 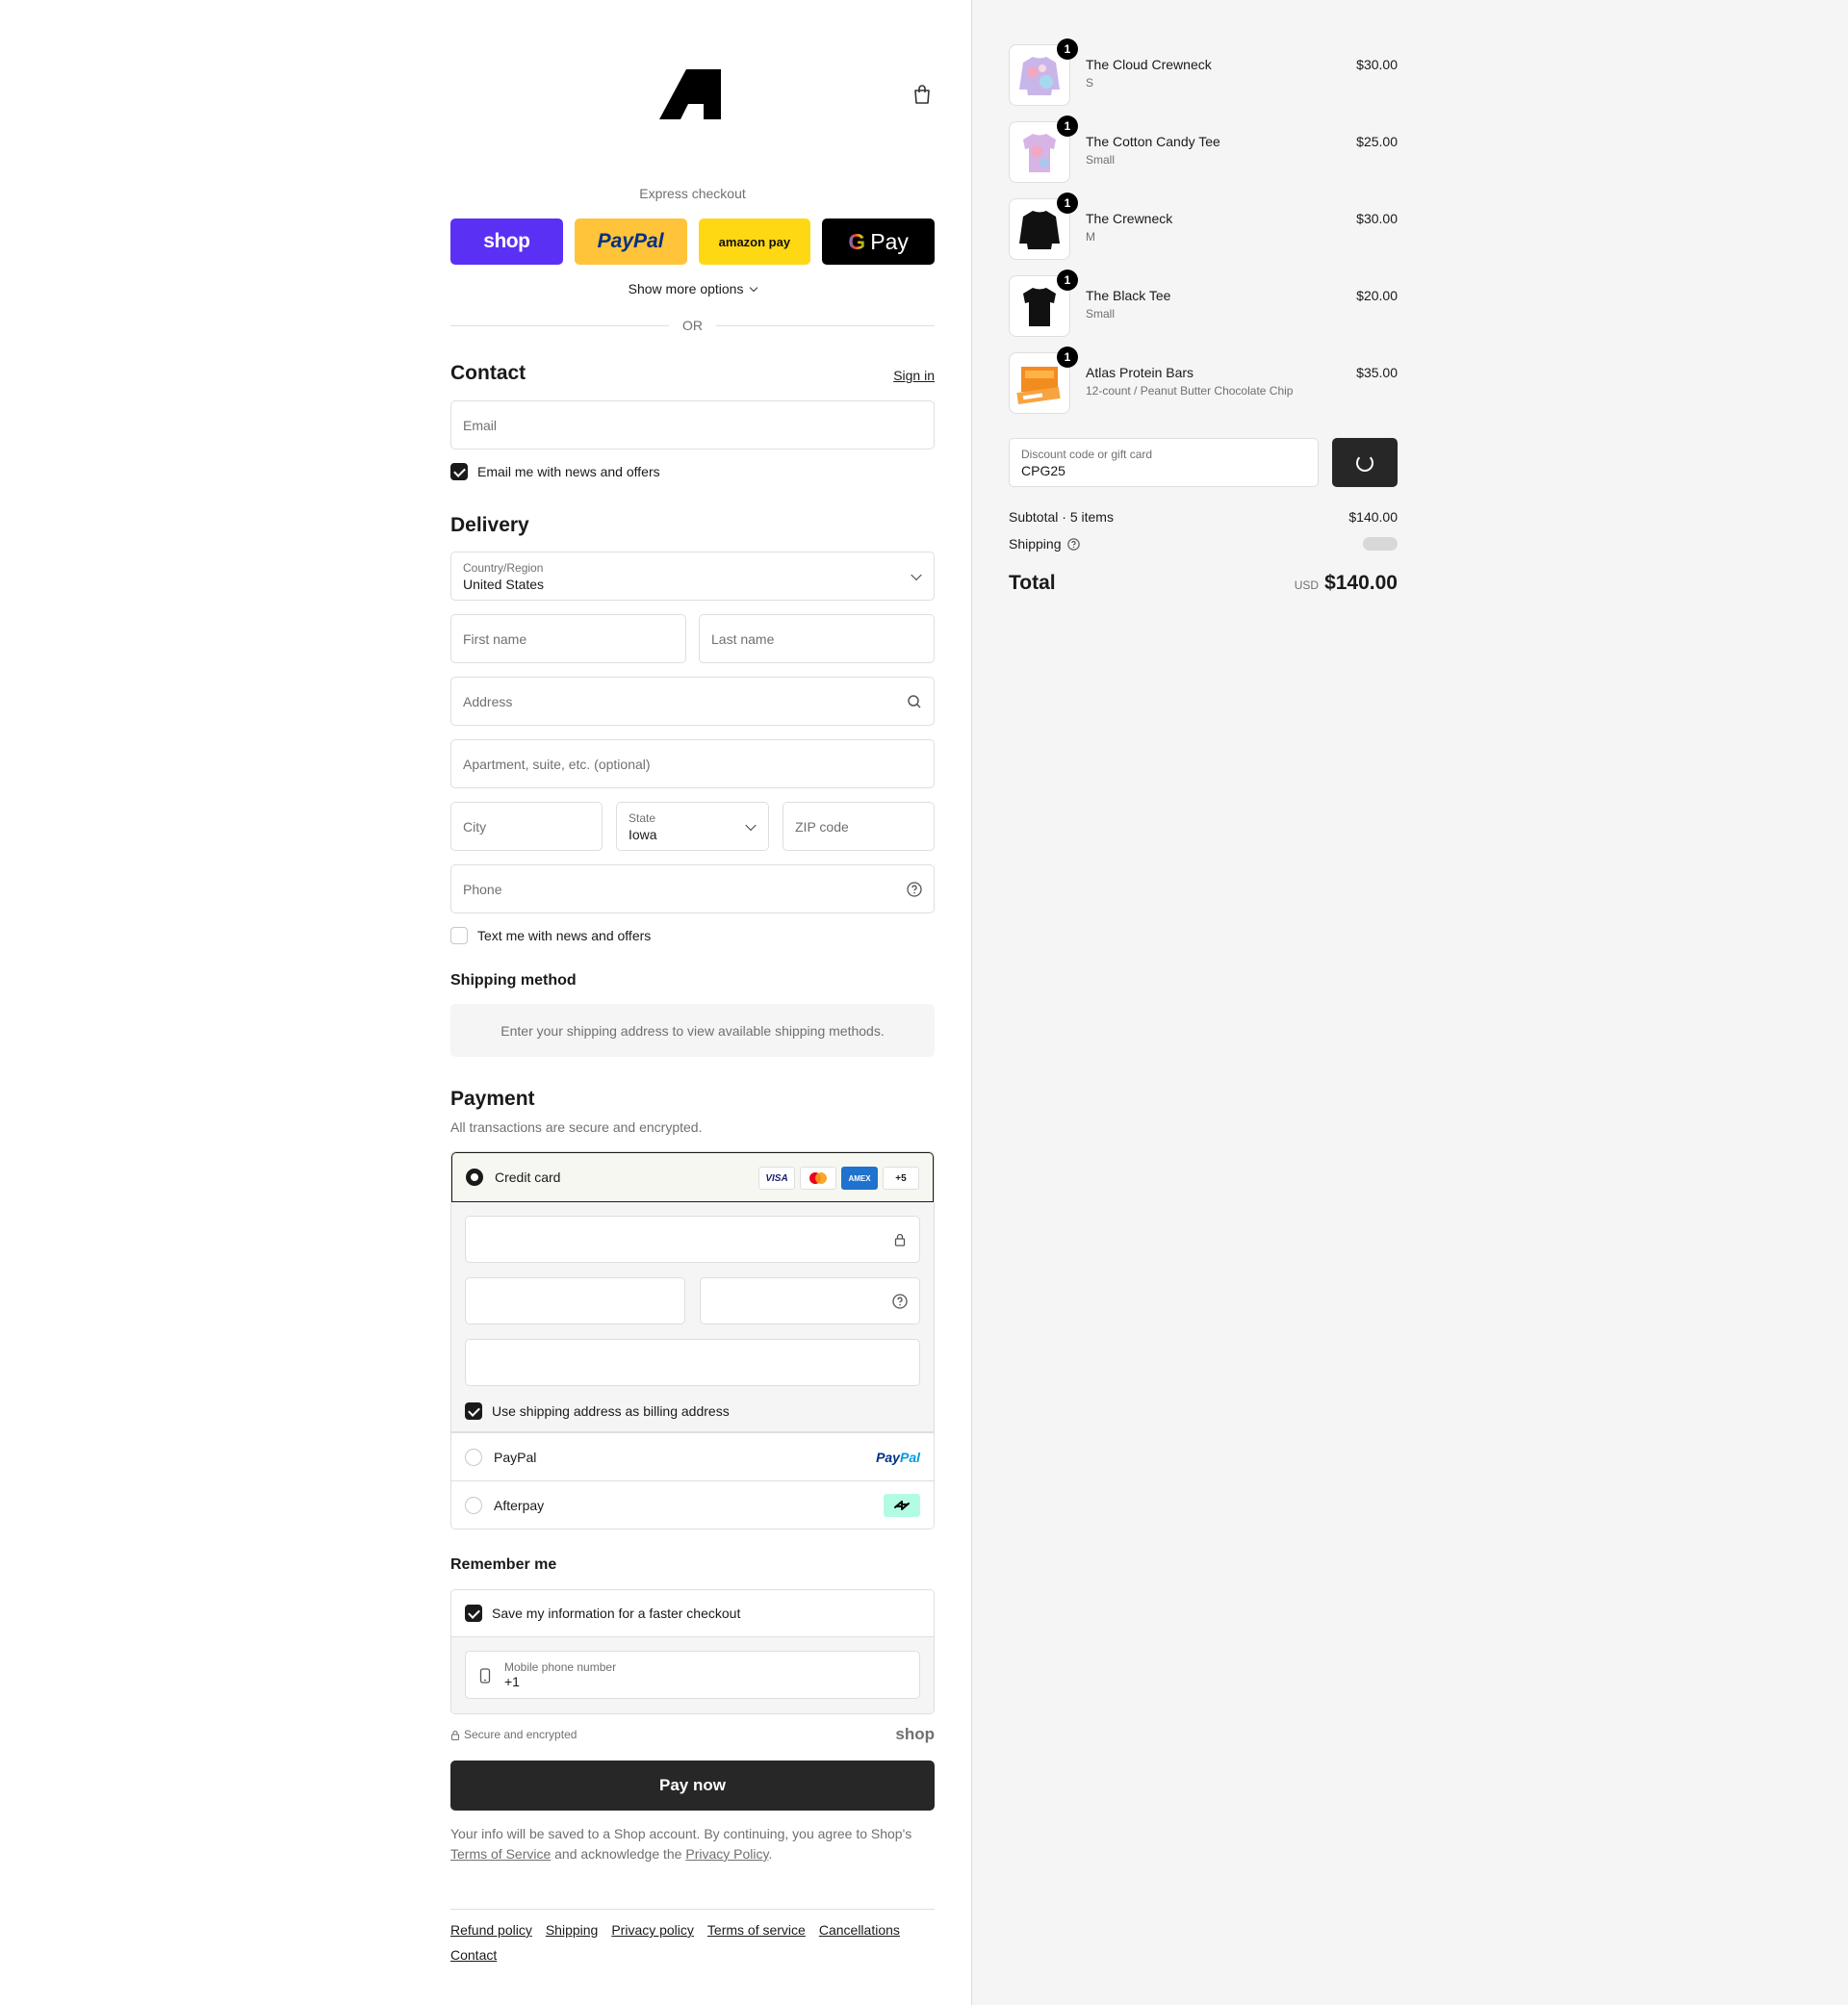 What do you see at coordinates (475, 827) in the screenshot?
I see `city-placeholder: City` at bounding box center [475, 827].